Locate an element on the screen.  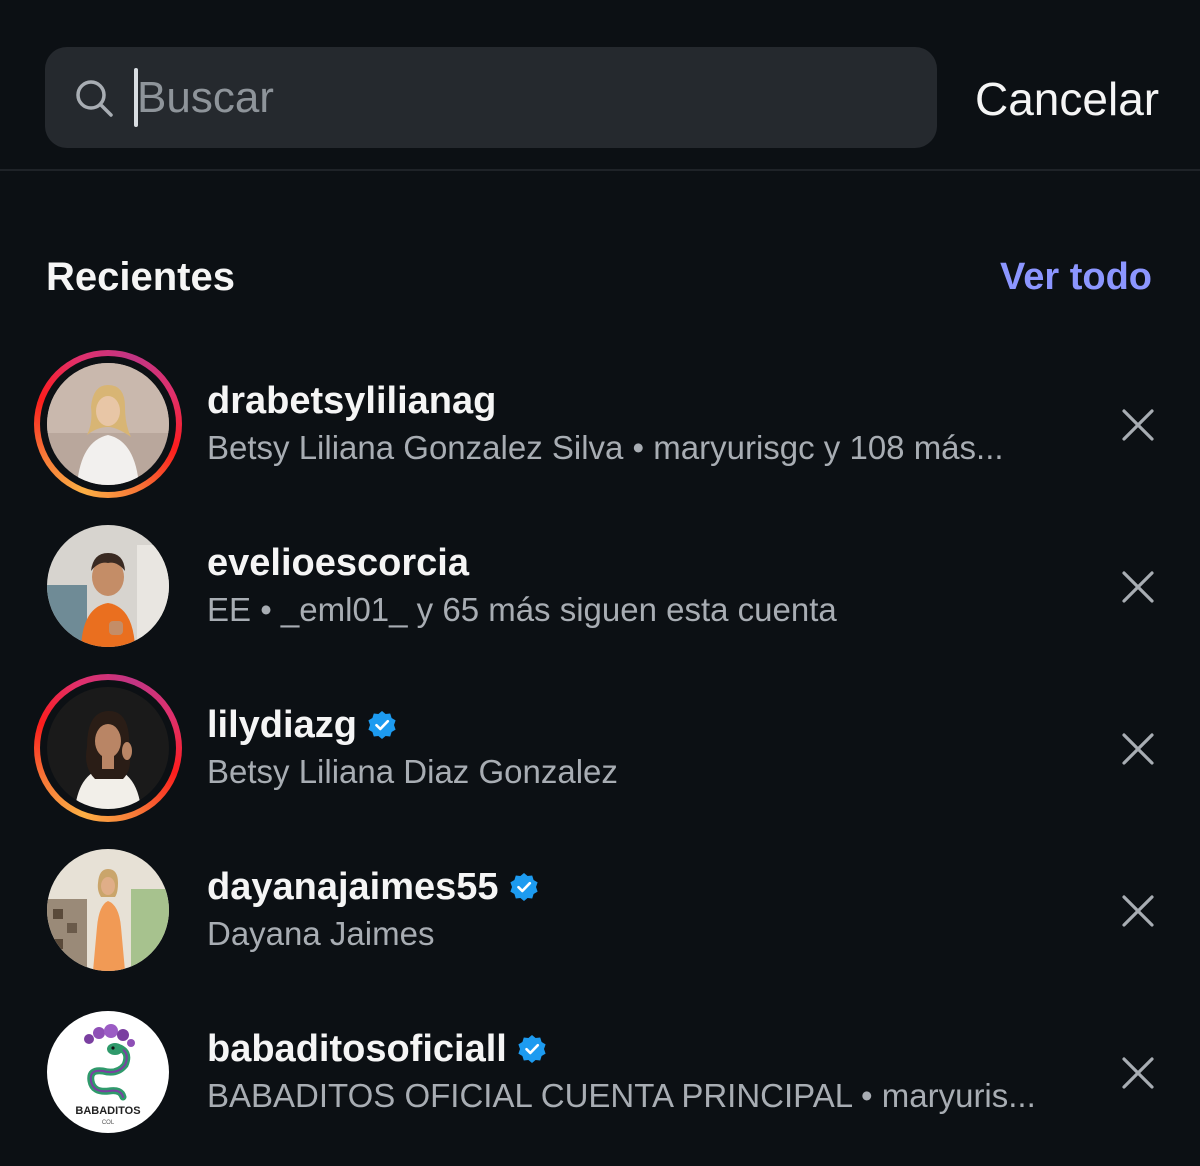
username: lilydiazg is located at coordinates (302, 725).